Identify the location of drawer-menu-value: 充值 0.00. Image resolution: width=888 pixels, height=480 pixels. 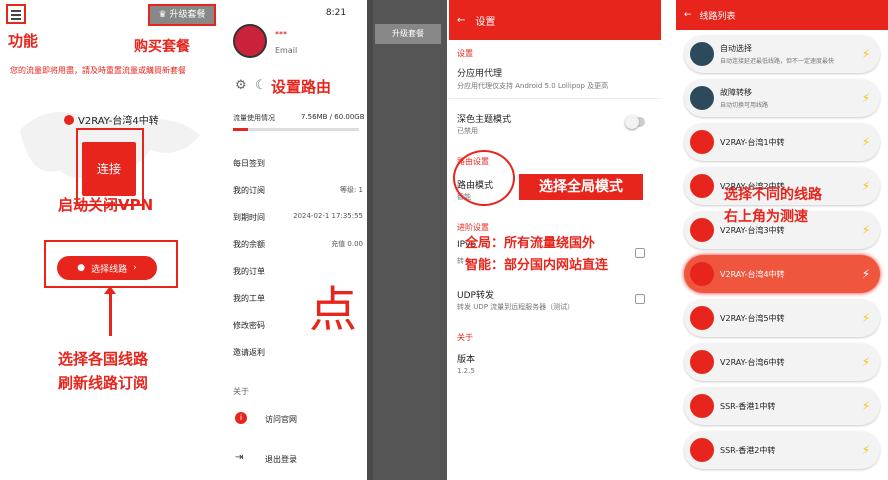
(347, 244).